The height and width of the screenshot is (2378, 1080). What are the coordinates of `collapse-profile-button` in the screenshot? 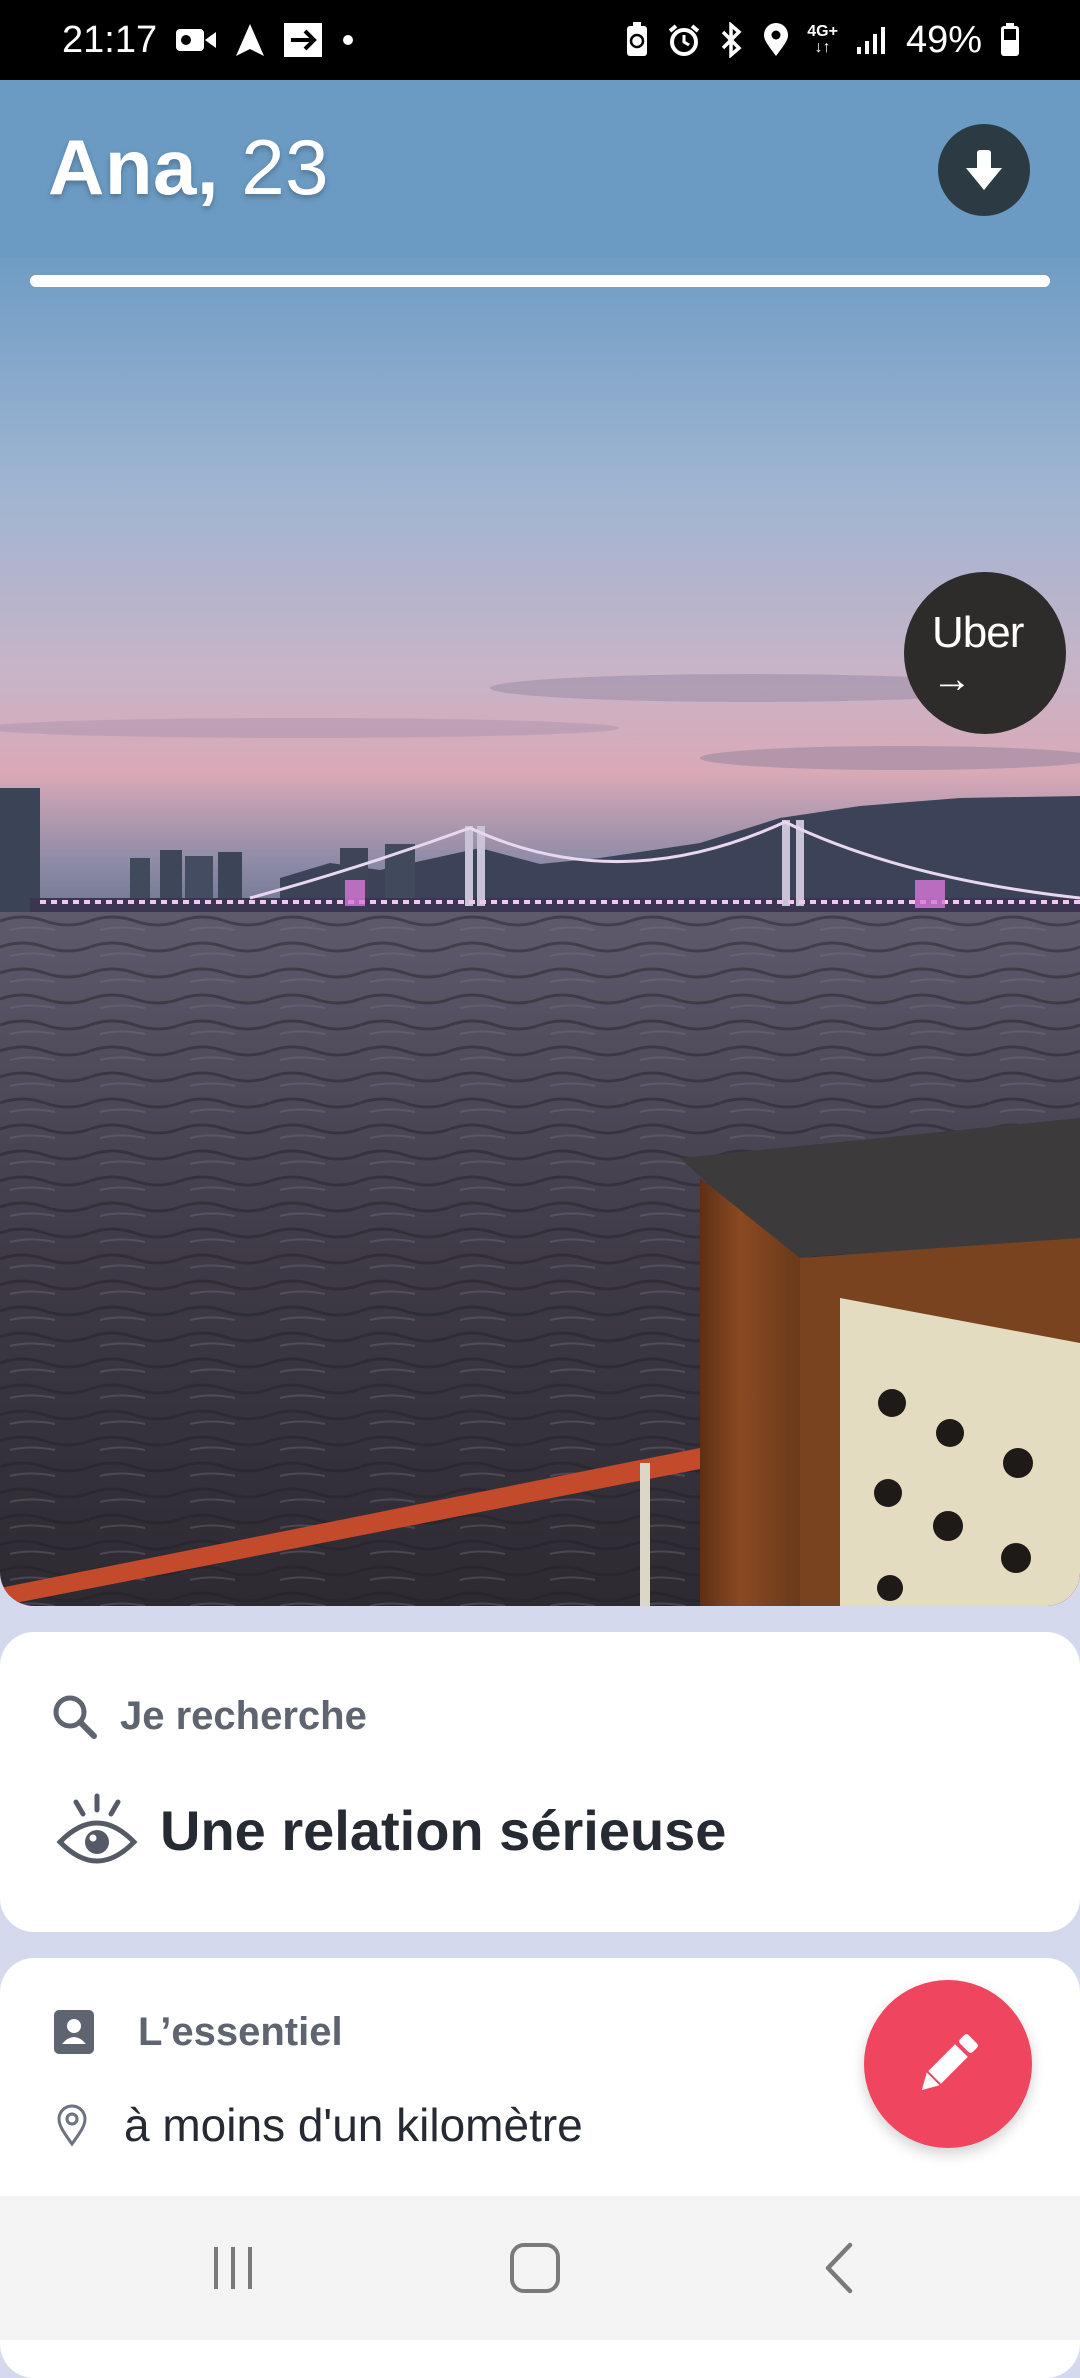 It's located at (984, 170).